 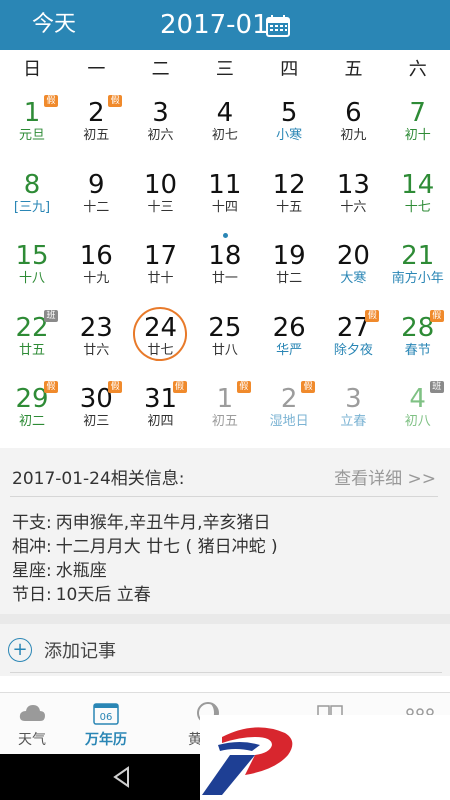 I want to click on calendar-picker-icon, so click(x=278, y=26).